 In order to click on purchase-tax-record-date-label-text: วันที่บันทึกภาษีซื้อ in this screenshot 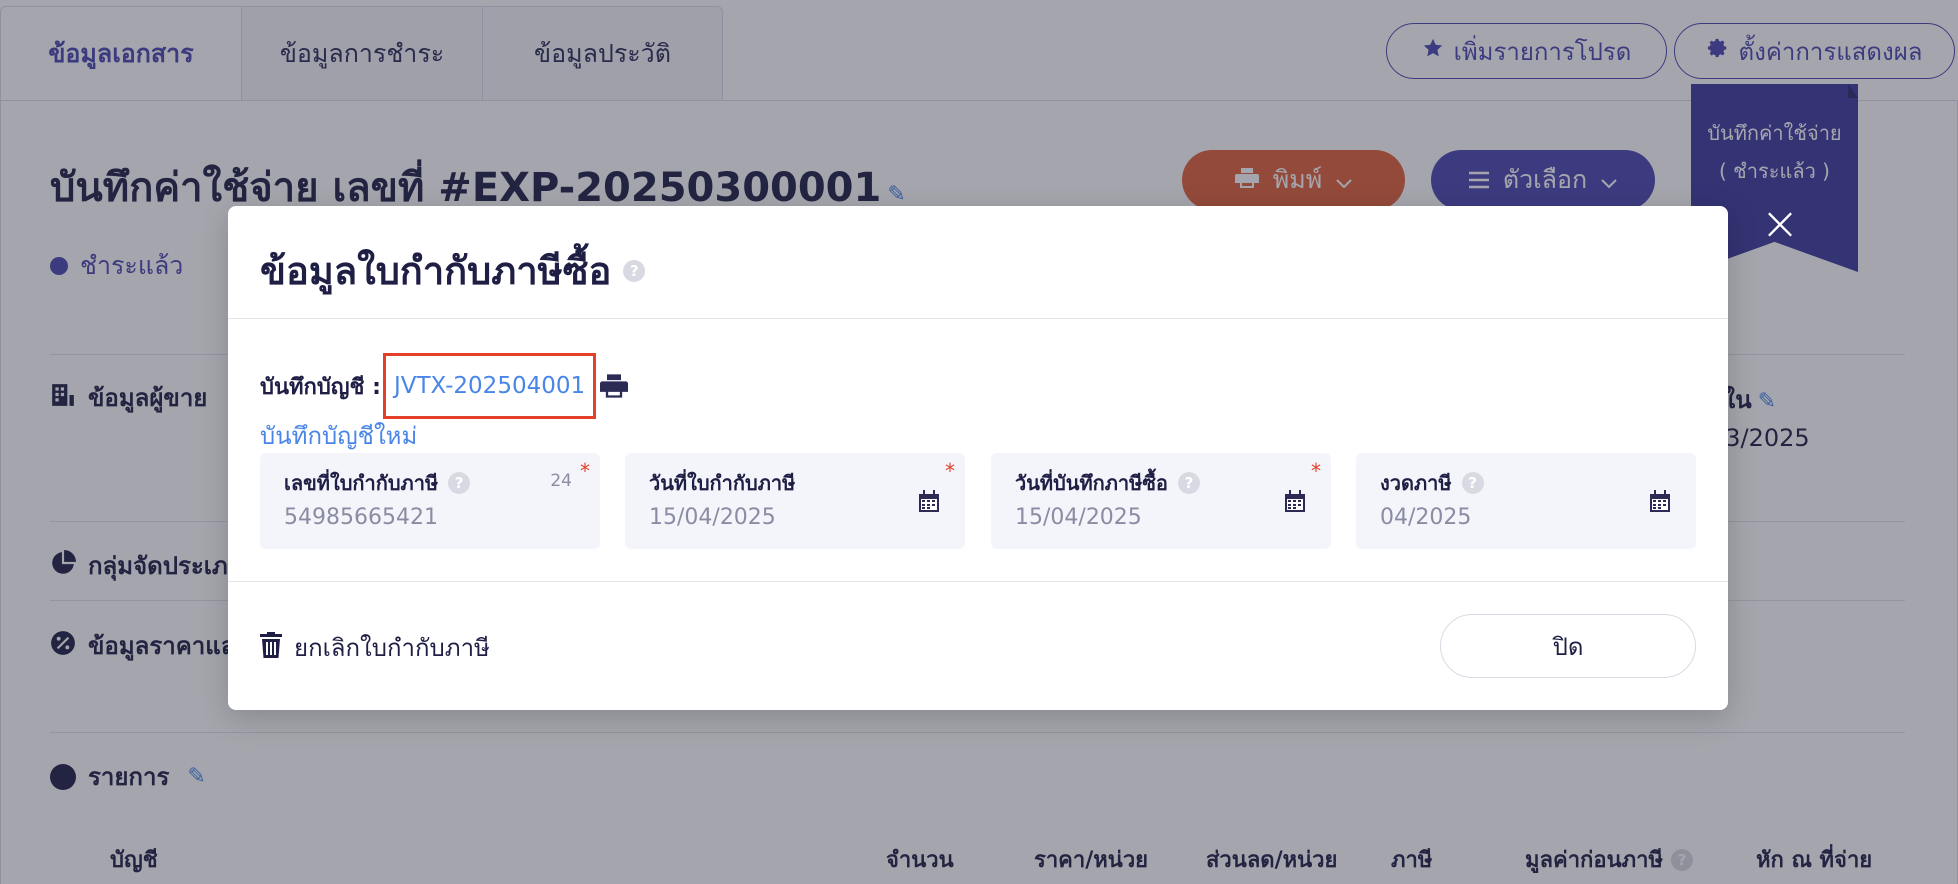, I will do `click(1091, 483)`.